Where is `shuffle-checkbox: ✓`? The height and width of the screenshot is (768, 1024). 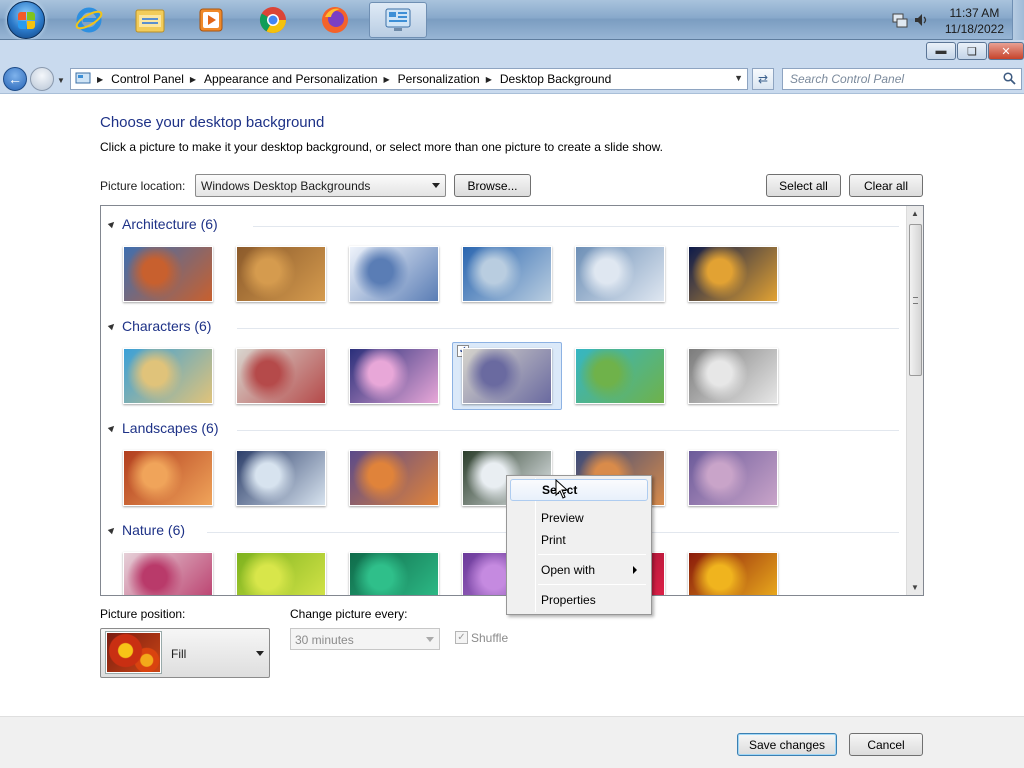
shuffle-checkbox: ✓ is located at coordinates (461, 637).